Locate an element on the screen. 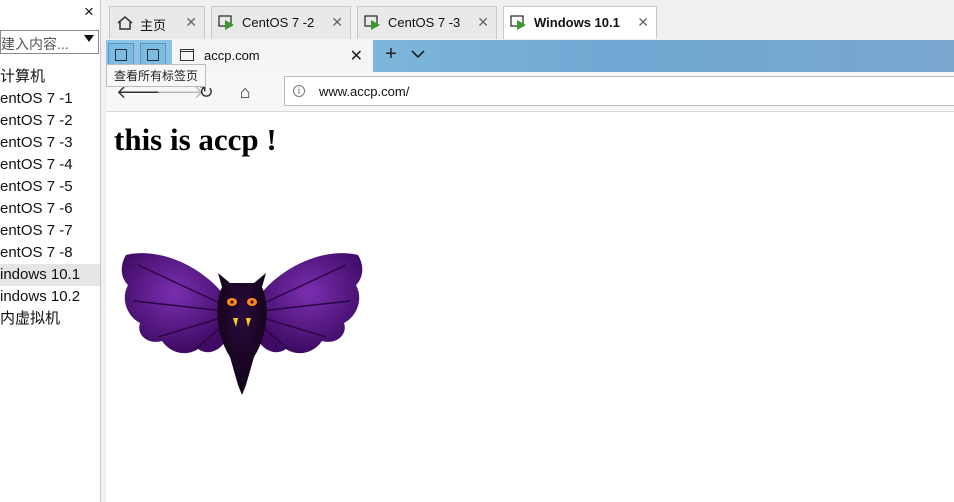  tab-home: 主页 ✕ is located at coordinates (157, 22).